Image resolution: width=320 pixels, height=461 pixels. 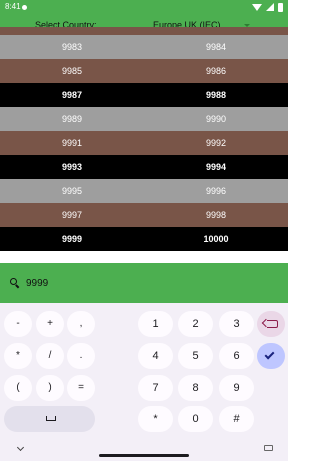 I want to click on key-close-paren: ), so click(x=50, y=388).